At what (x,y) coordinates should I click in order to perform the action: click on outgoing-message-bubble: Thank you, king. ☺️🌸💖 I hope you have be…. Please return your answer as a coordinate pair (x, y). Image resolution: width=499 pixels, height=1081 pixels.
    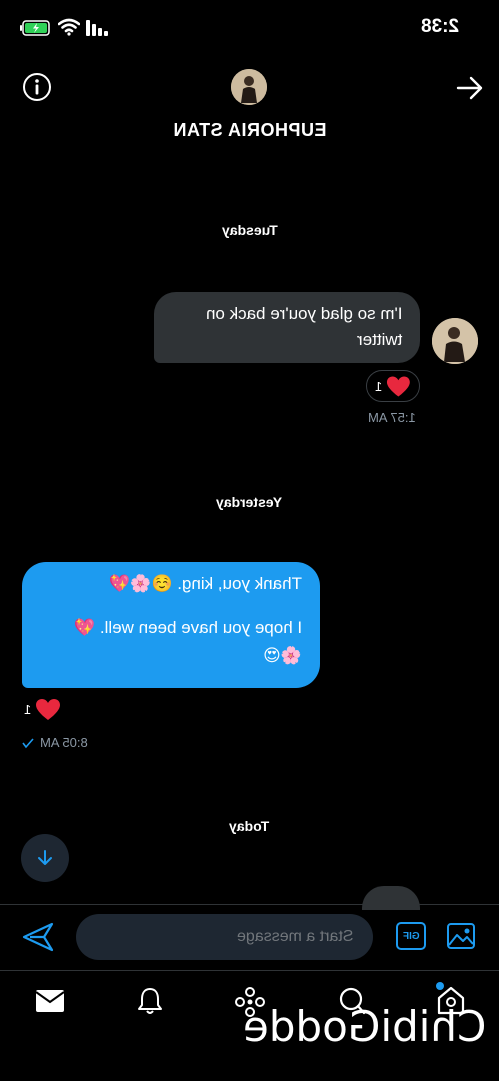
    Looking at the image, I should click on (171, 625).